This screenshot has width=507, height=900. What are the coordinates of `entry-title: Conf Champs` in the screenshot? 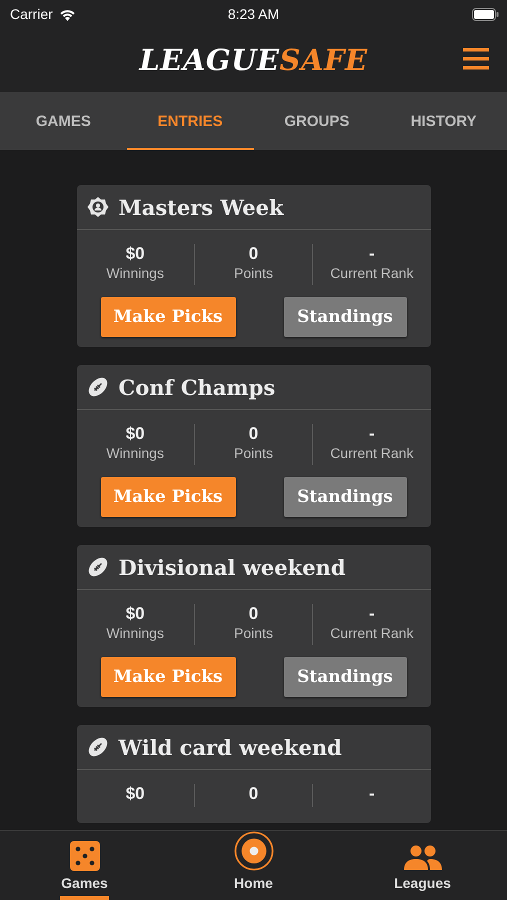 It's located at (197, 387).